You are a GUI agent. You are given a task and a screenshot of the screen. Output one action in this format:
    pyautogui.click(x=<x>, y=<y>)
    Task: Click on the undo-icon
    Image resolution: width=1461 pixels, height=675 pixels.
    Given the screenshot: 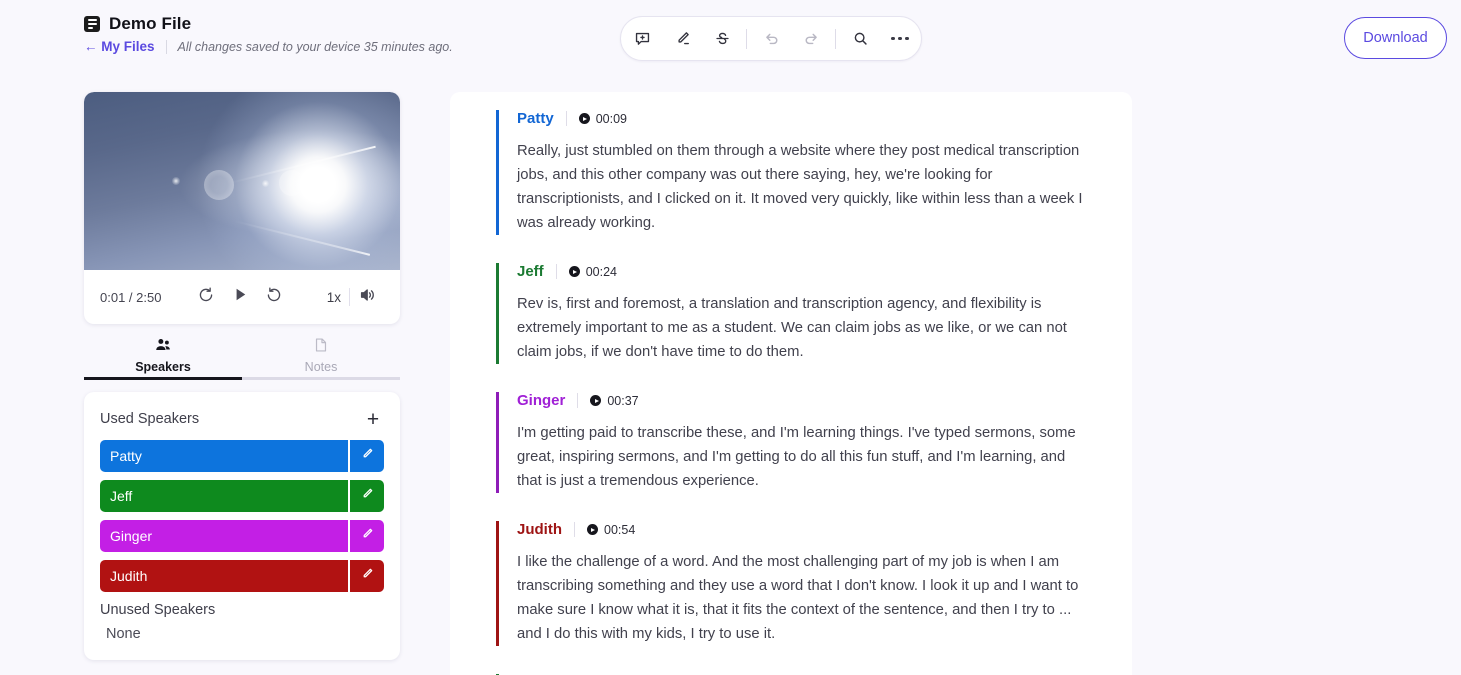 What is the action you would take?
    pyautogui.click(x=771, y=38)
    